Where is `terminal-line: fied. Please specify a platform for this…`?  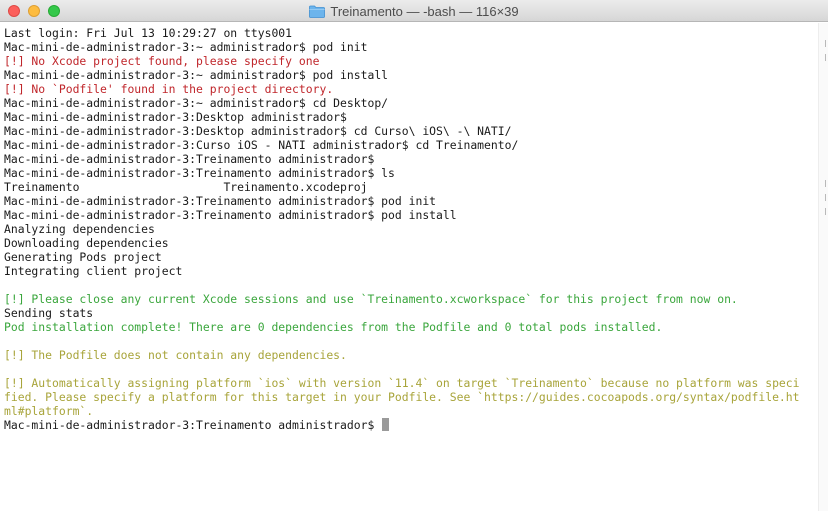 terminal-line: fied. Please specify a platform for this… is located at coordinates (402, 397).